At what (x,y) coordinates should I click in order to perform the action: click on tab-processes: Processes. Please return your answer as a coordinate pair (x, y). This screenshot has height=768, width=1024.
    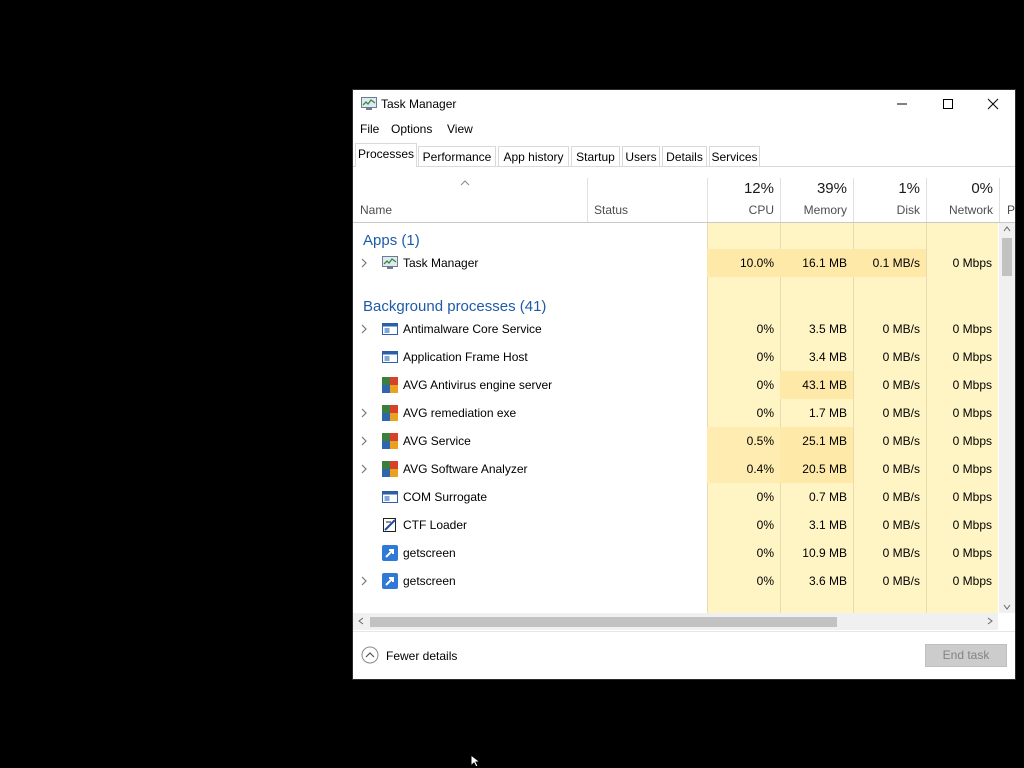
    Looking at the image, I should click on (386, 155).